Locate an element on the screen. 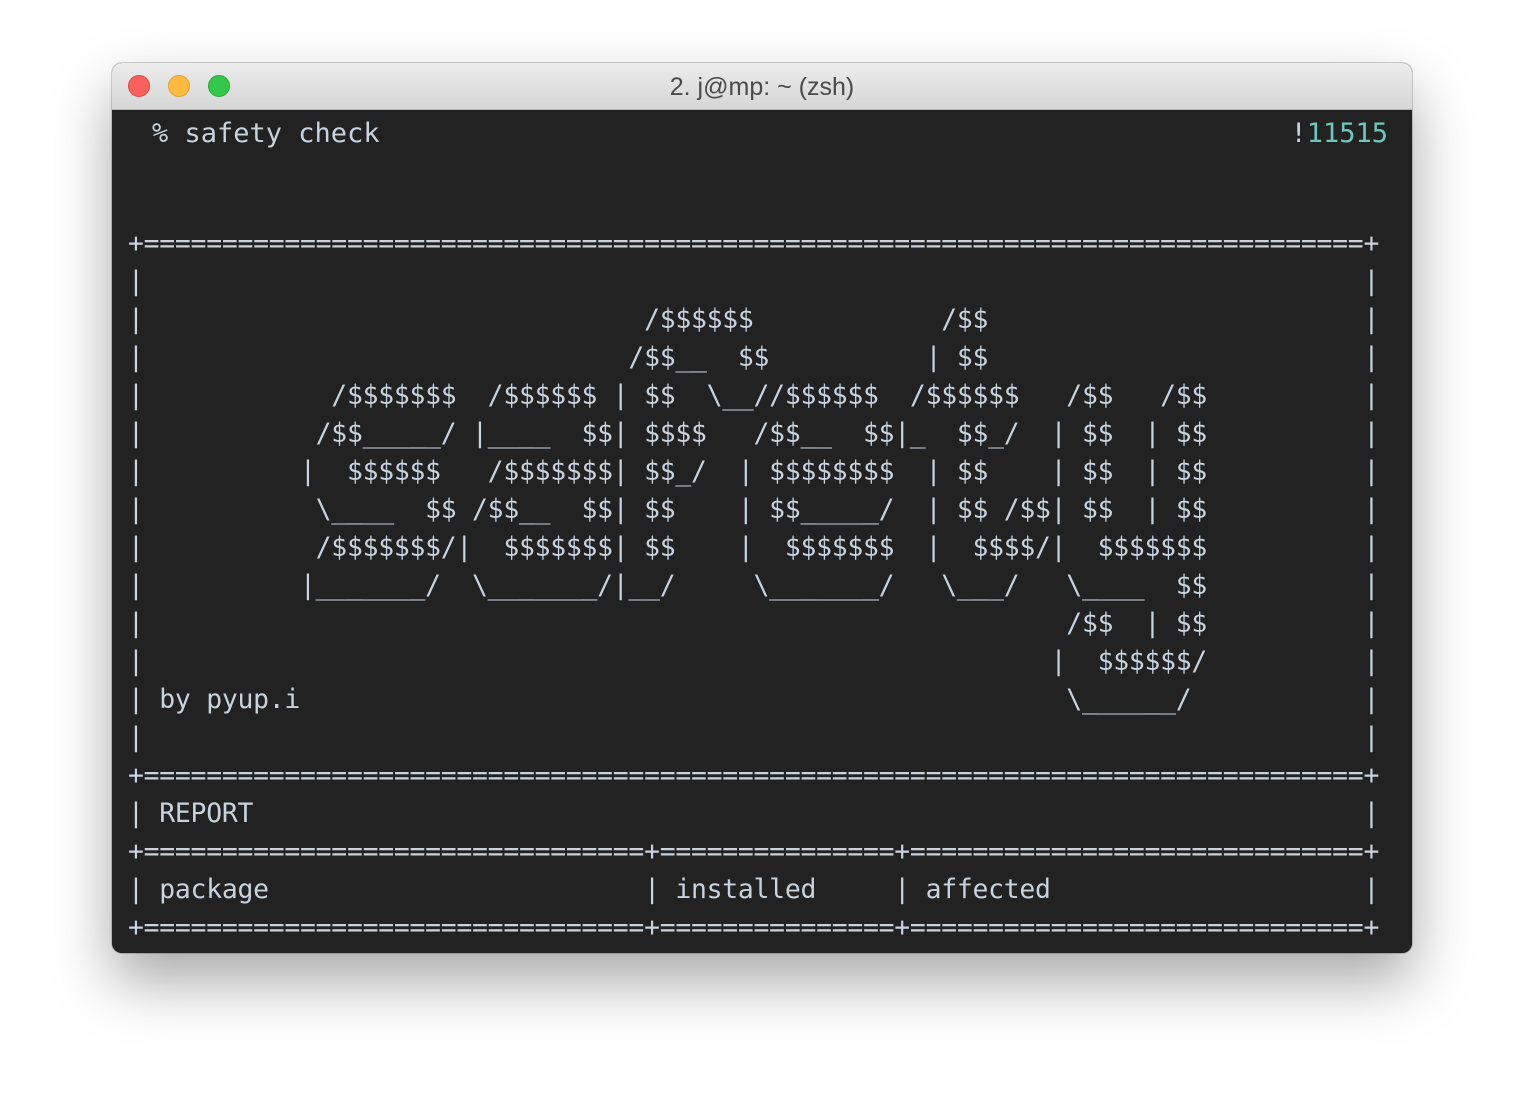 This screenshot has height=1114, width=1524. report-heading: | REPORT | is located at coordinates (754, 813).